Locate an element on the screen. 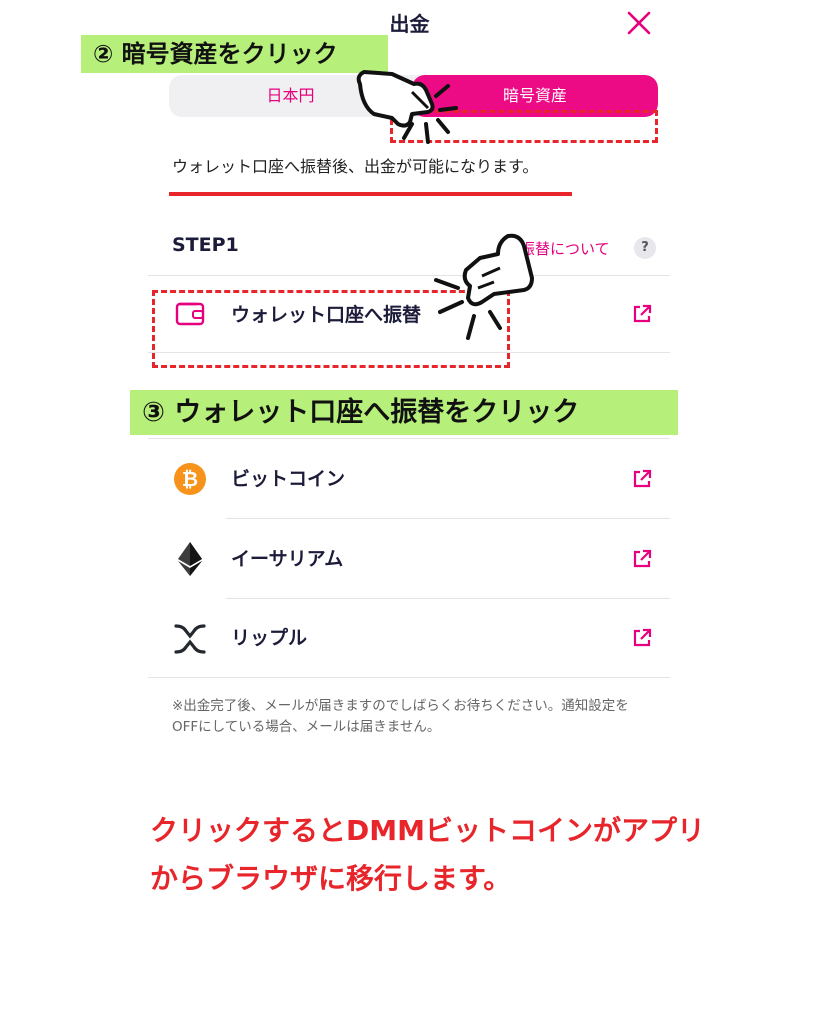  asset-label: リップル is located at coordinates (269, 638).